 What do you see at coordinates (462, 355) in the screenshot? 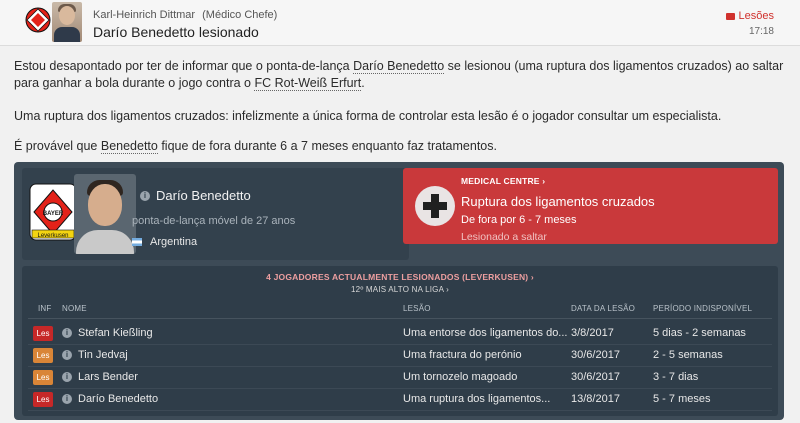
I see `injury-cell: Uma fractura do perónio` at bounding box center [462, 355].